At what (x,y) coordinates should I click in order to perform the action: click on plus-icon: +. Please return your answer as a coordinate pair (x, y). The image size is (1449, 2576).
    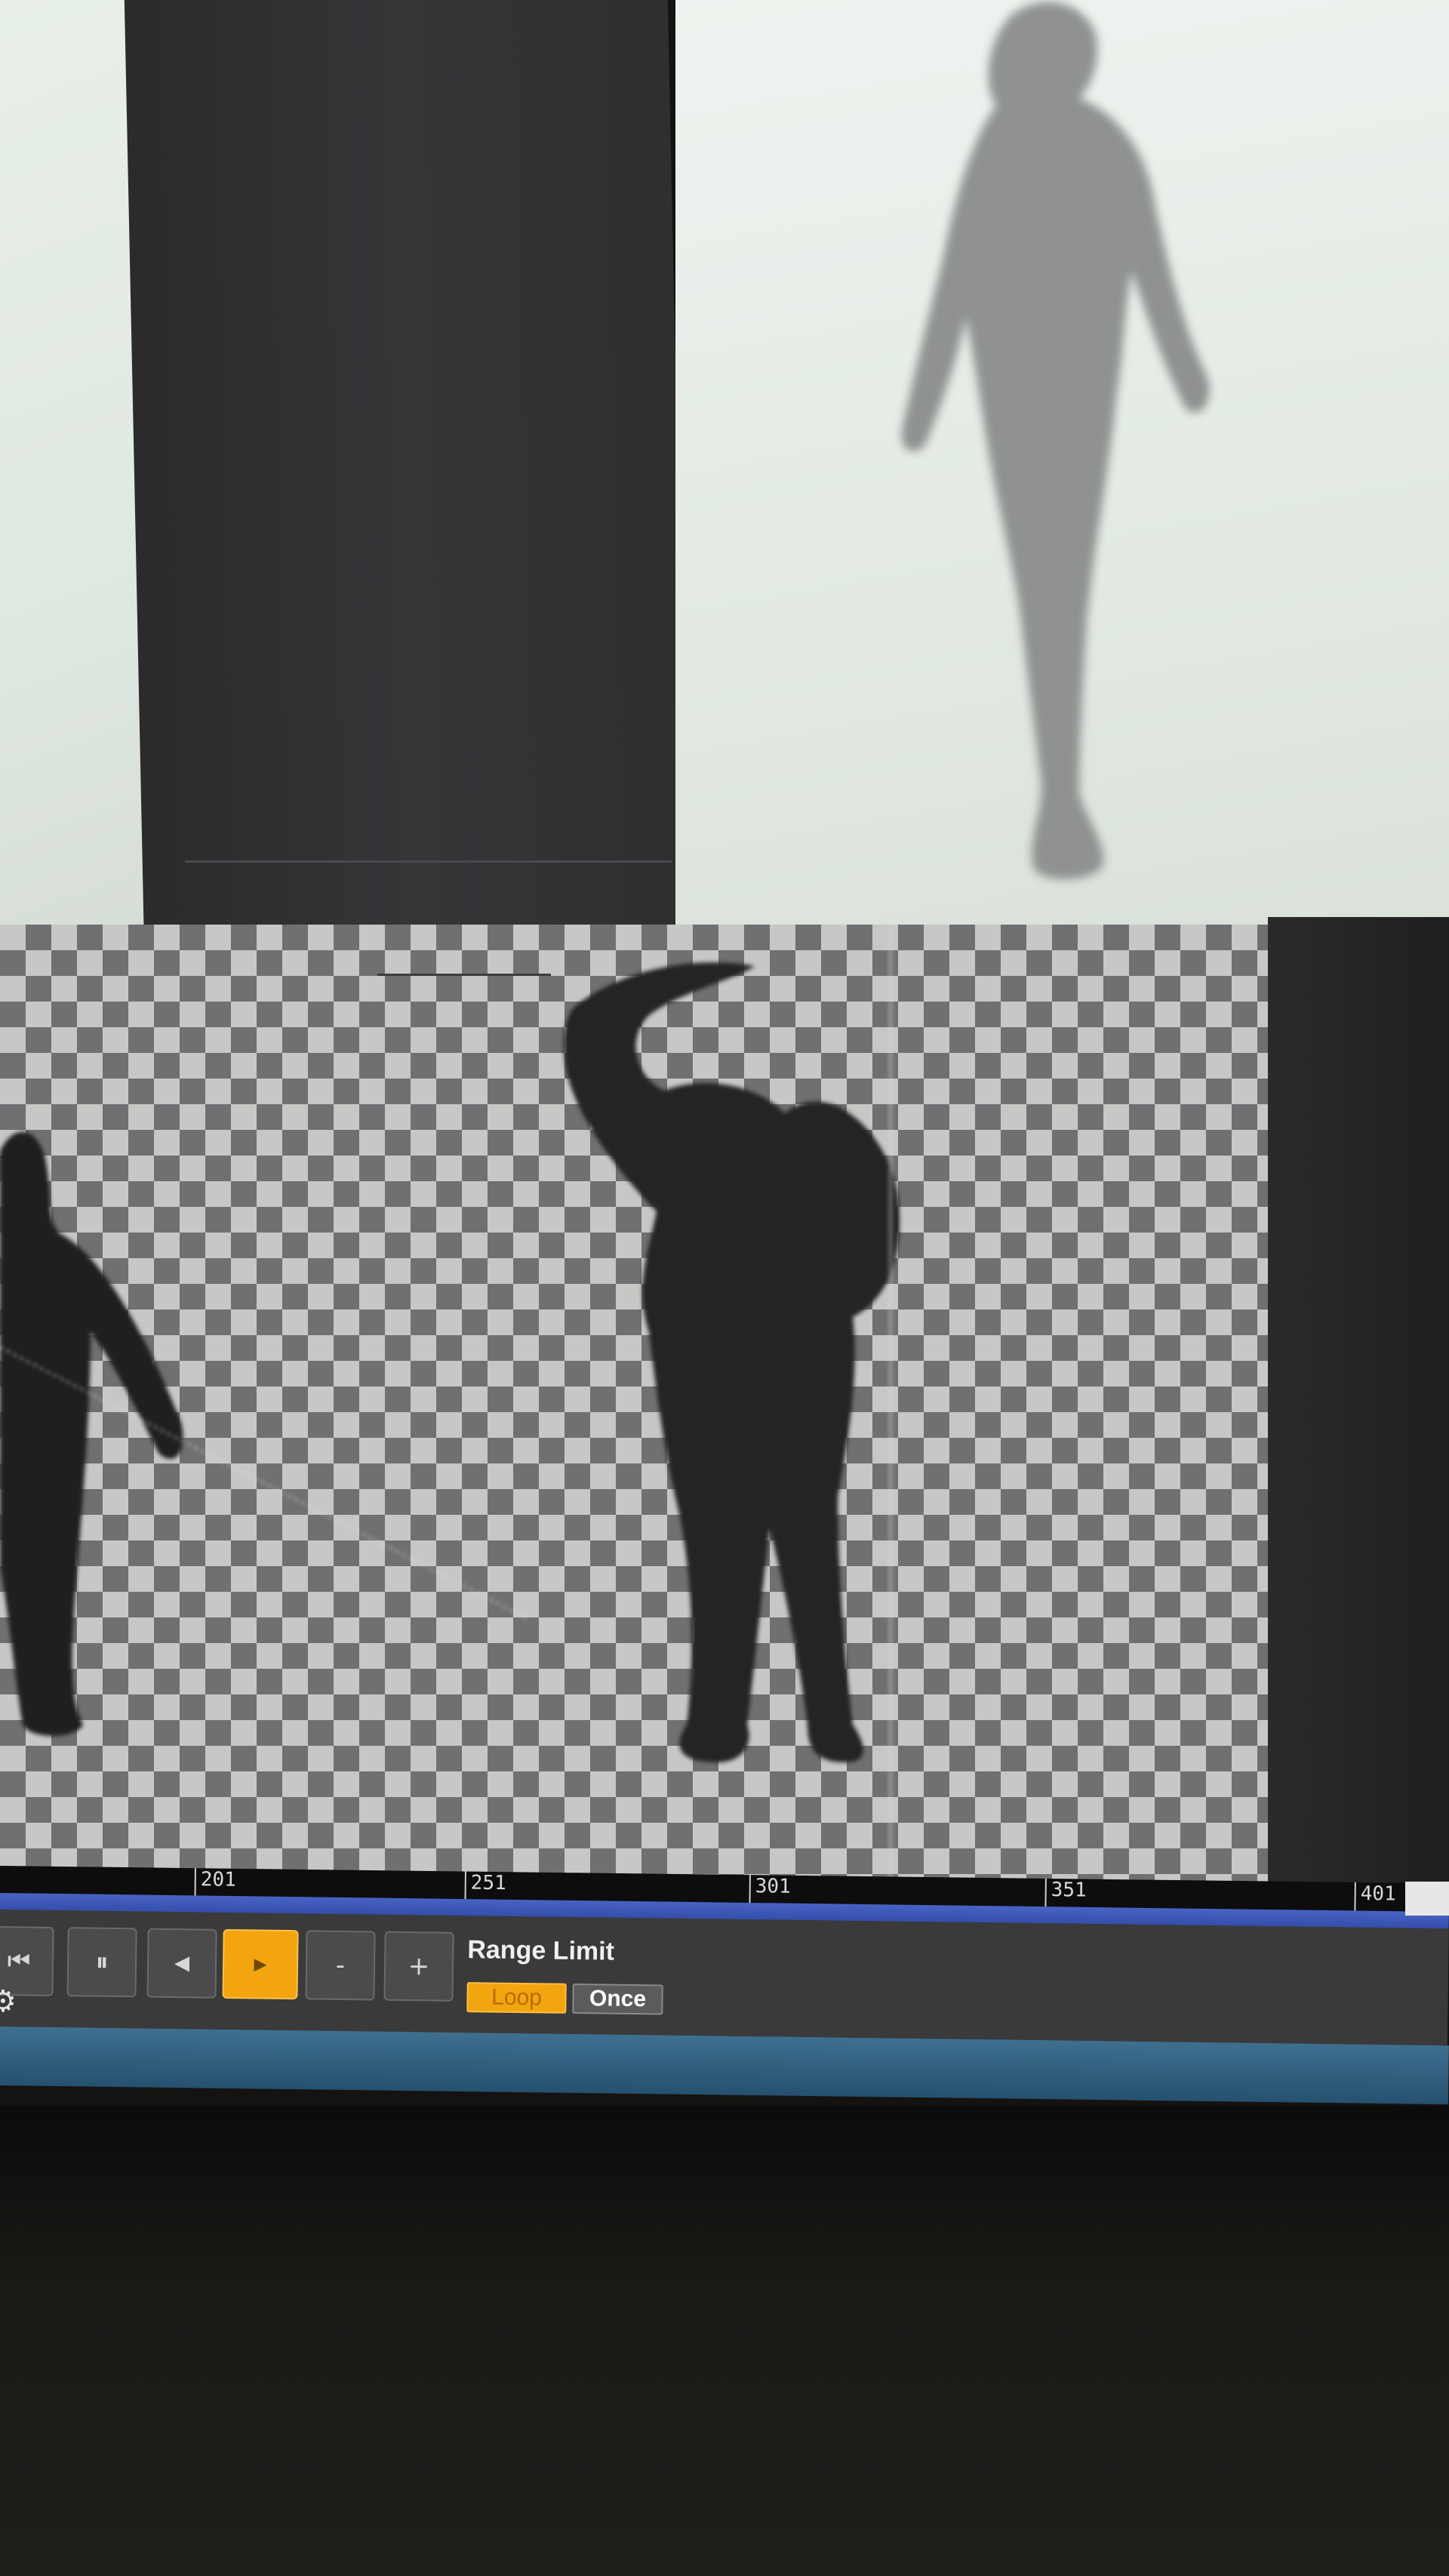
    Looking at the image, I should click on (419, 1966).